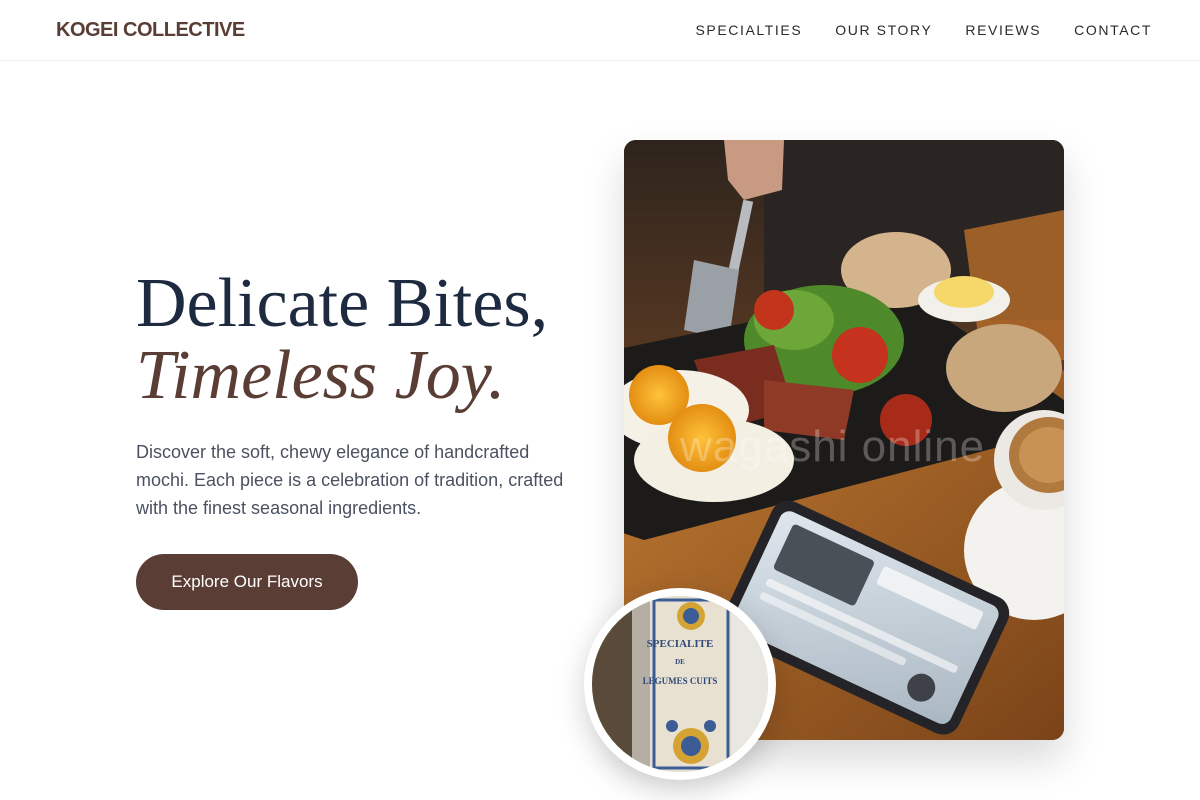  I want to click on nav-link-contact: CONTACT, so click(1113, 30).